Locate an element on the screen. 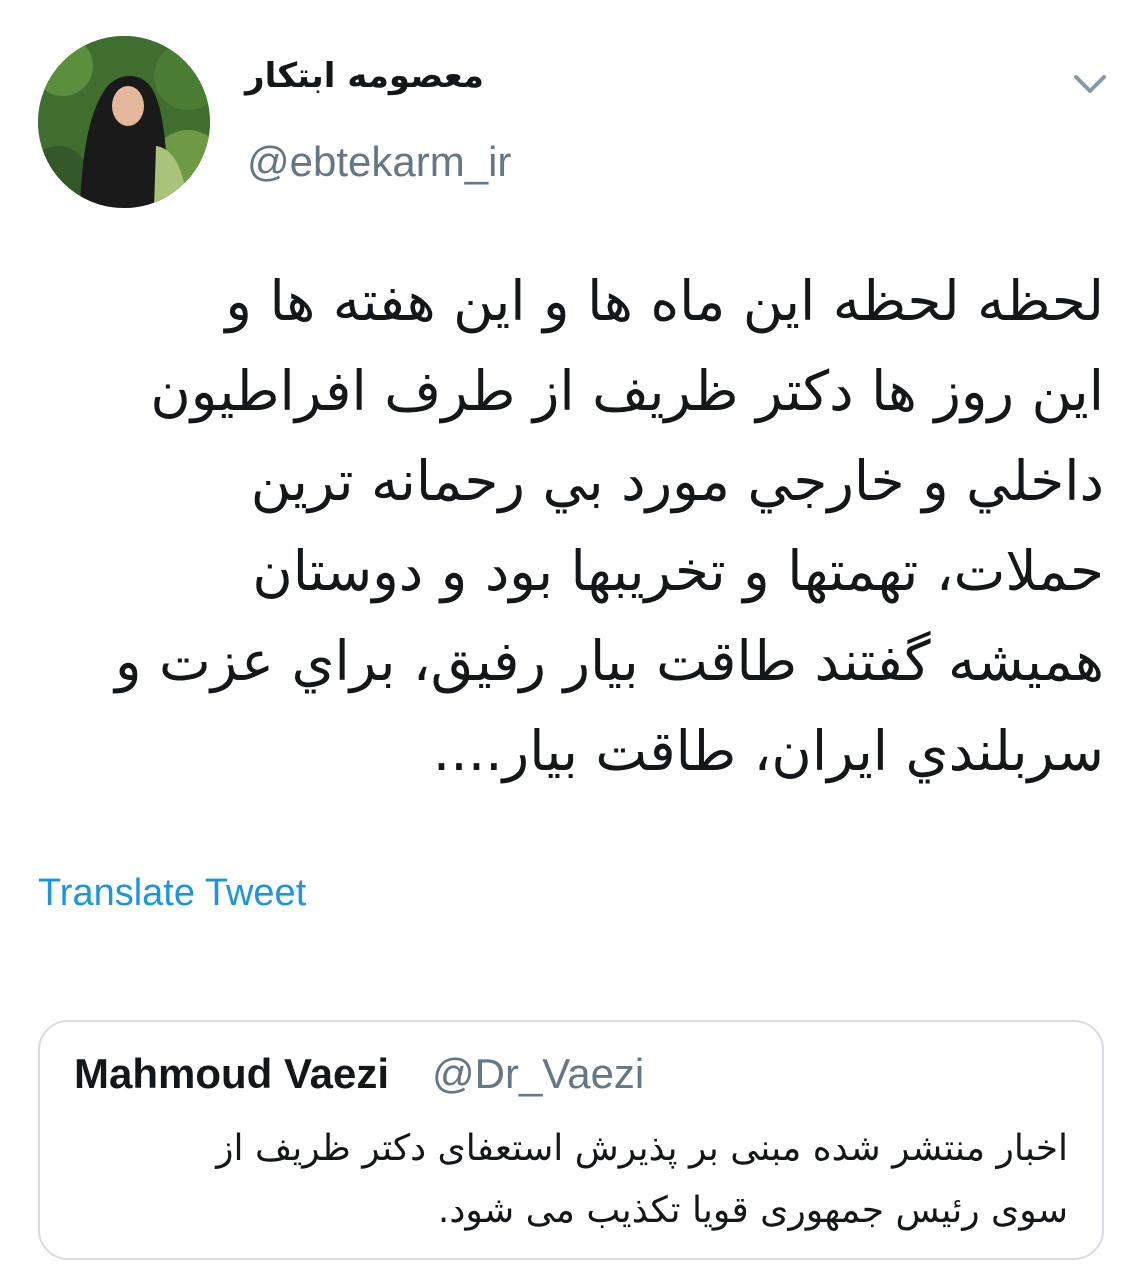 The image size is (1144, 1280). chevron-down-icon is located at coordinates (1090, 84).